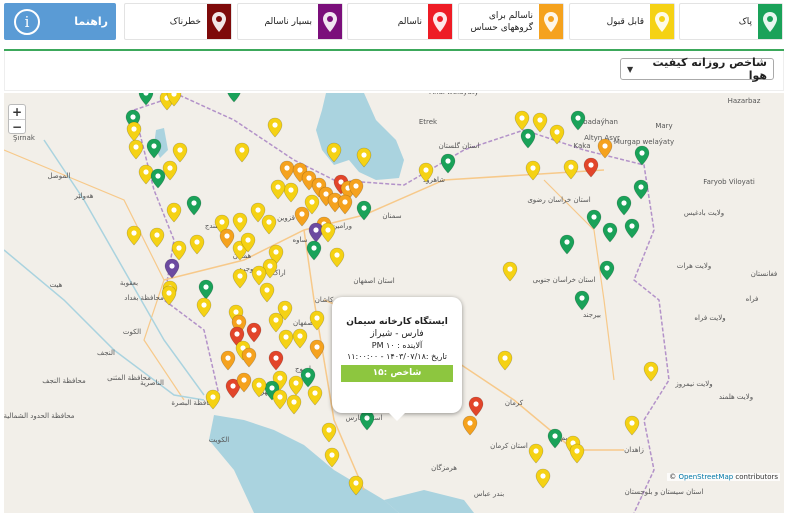 The image size is (788, 513). I want to click on map-place-label: فغانستان, so click(764, 274).